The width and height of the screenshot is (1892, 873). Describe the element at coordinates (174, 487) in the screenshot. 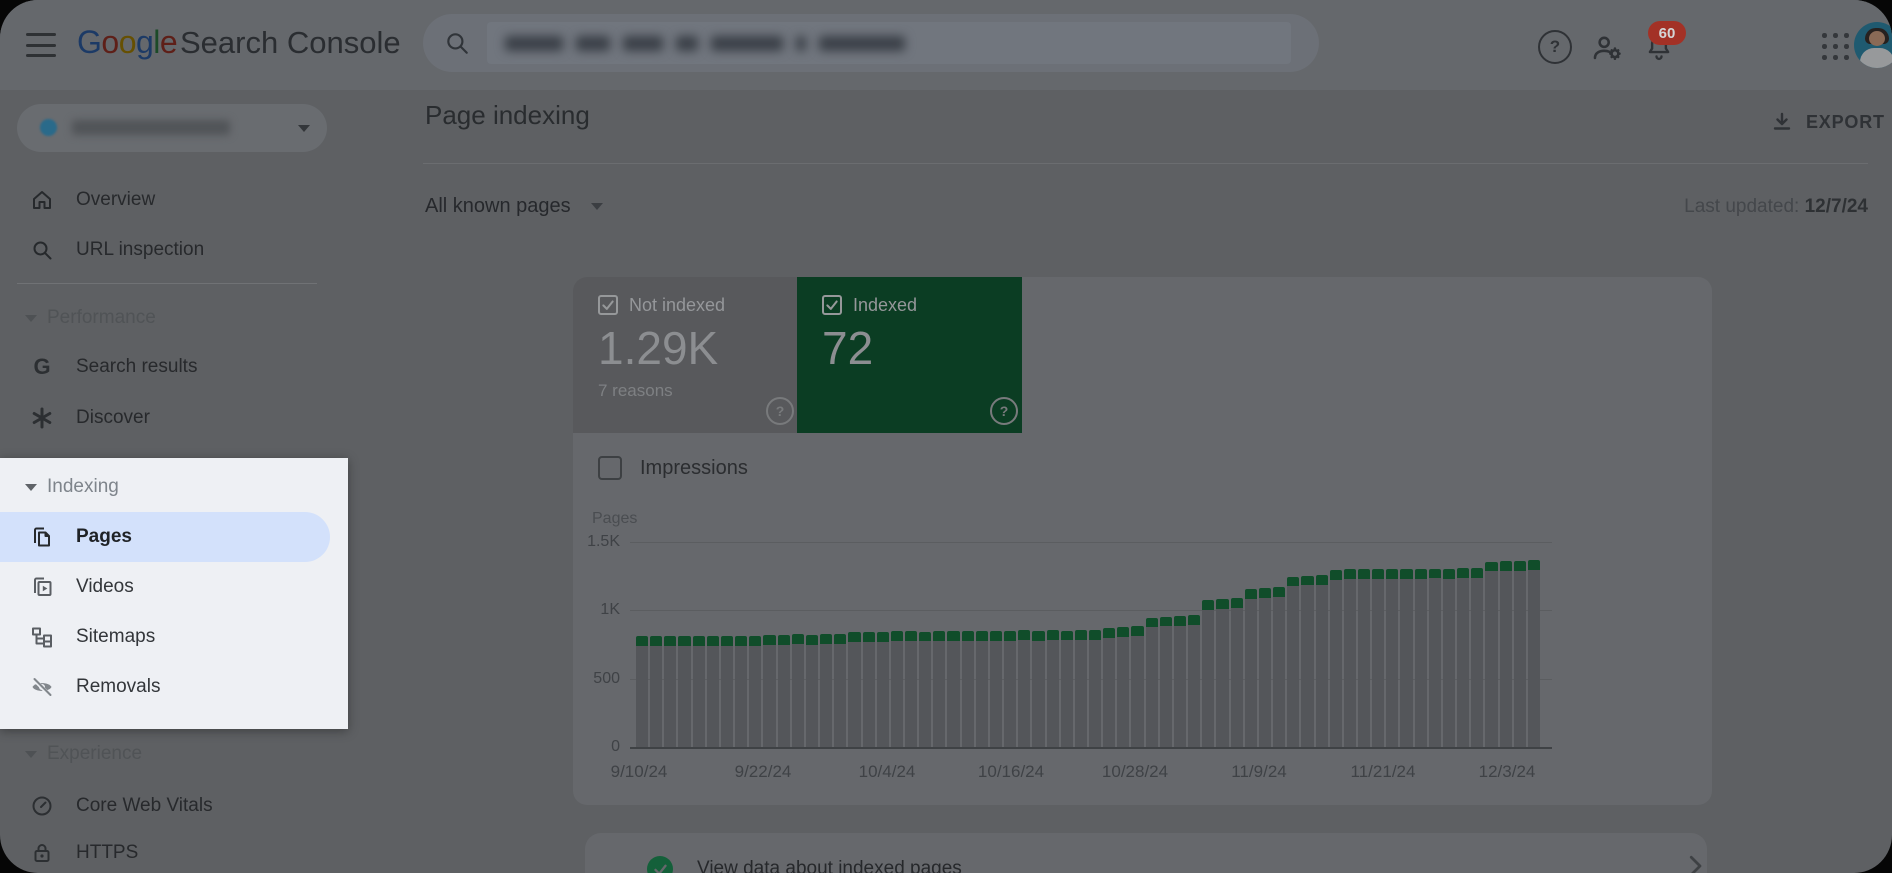

I see `sidebar-section-indexing: Indexing` at that location.